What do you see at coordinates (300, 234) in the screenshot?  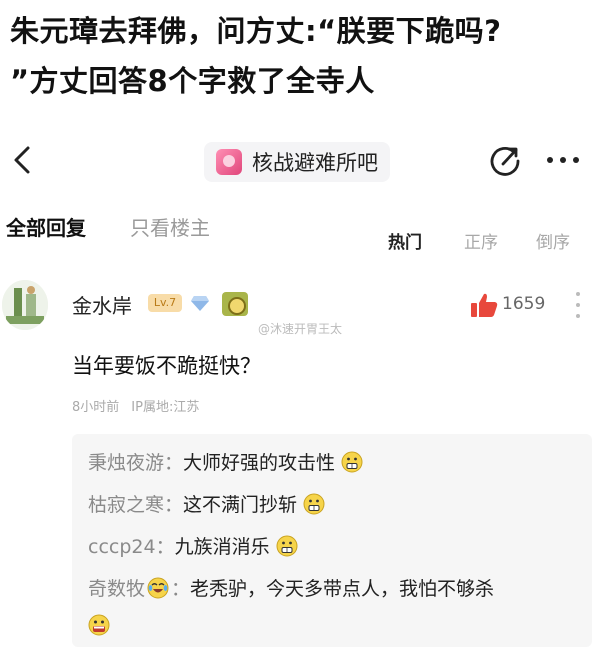 I see `filter-bar: 全部回复 只看楼主 热门 正序 倒序` at bounding box center [300, 234].